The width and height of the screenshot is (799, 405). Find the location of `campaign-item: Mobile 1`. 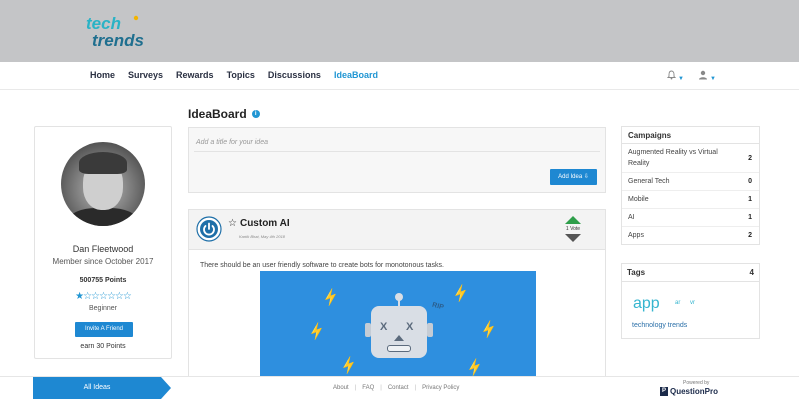

campaign-item: Mobile 1 is located at coordinates (690, 200).